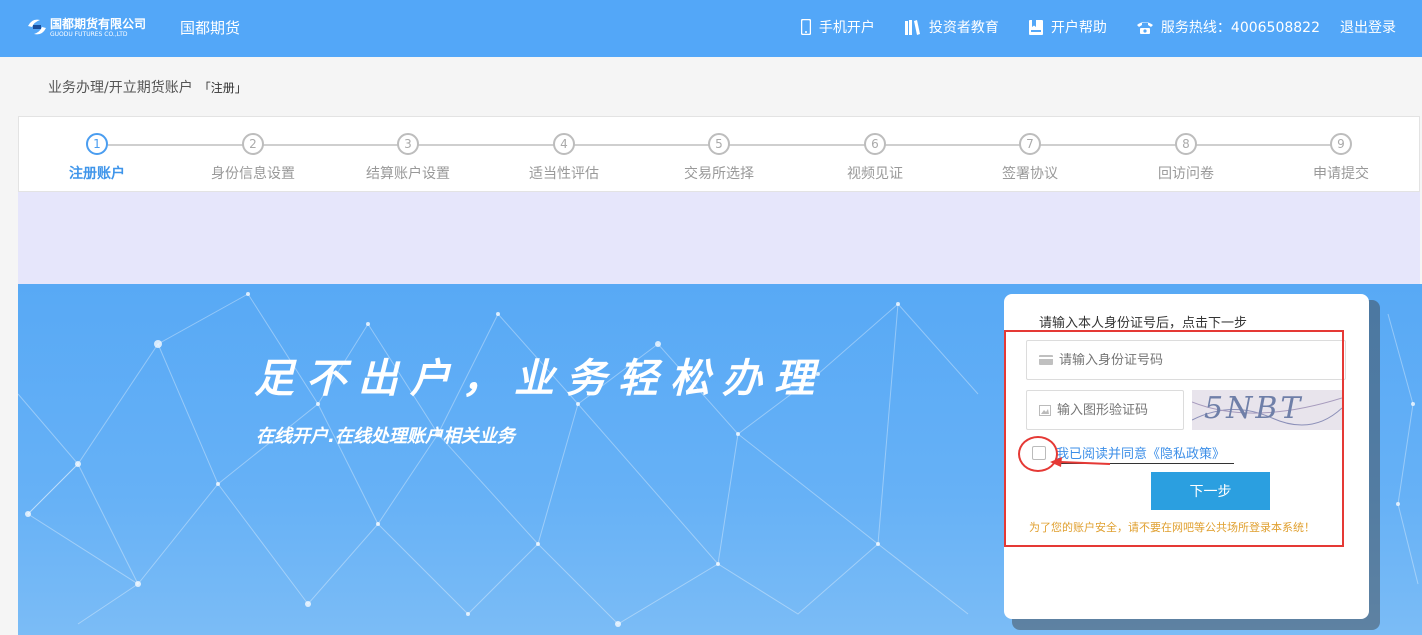  I want to click on company-logo: 国都期货有限公司 GUODU FUTURES CO.,LTD, so click(86, 28).